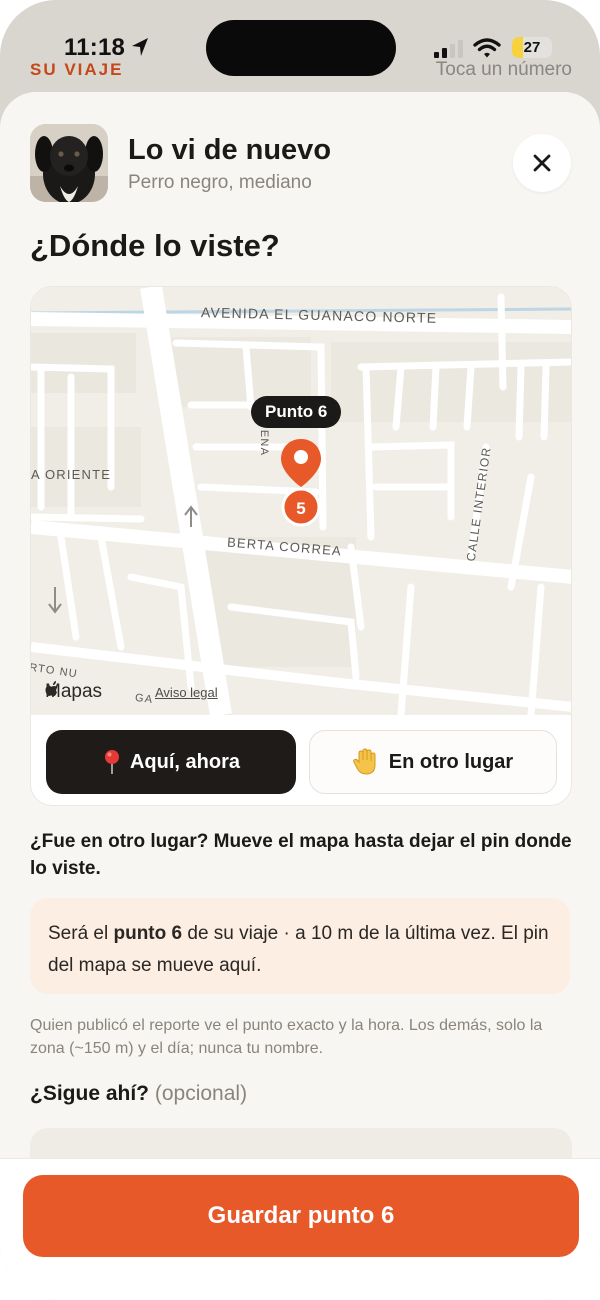 This screenshot has width=600, height=1300. I want to click on pushpin-icon, so click(111, 762).